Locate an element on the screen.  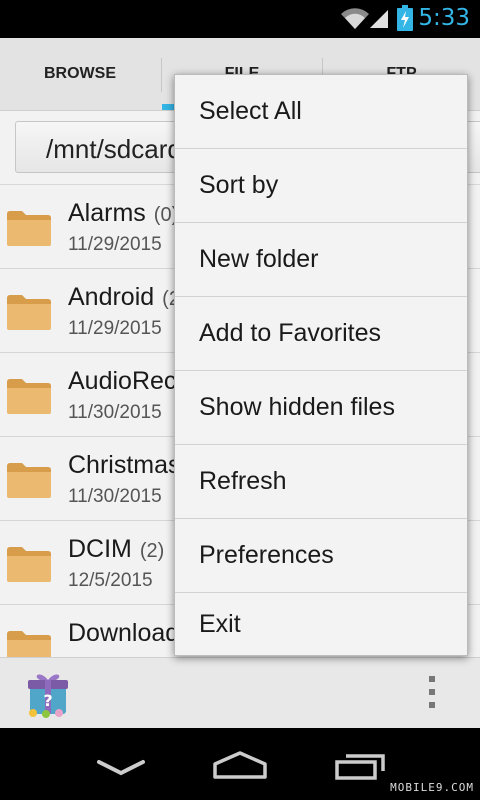
menu-item-add-to-favorites: Add to Favorites is located at coordinates (321, 334).